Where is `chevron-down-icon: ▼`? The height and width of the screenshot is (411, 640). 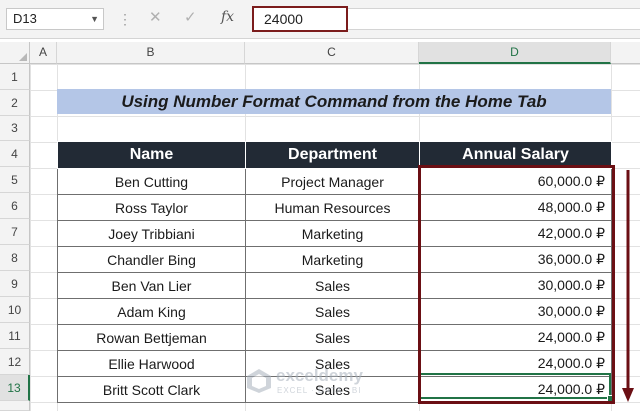 chevron-down-icon: ▼ is located at coordinates (94, 19).